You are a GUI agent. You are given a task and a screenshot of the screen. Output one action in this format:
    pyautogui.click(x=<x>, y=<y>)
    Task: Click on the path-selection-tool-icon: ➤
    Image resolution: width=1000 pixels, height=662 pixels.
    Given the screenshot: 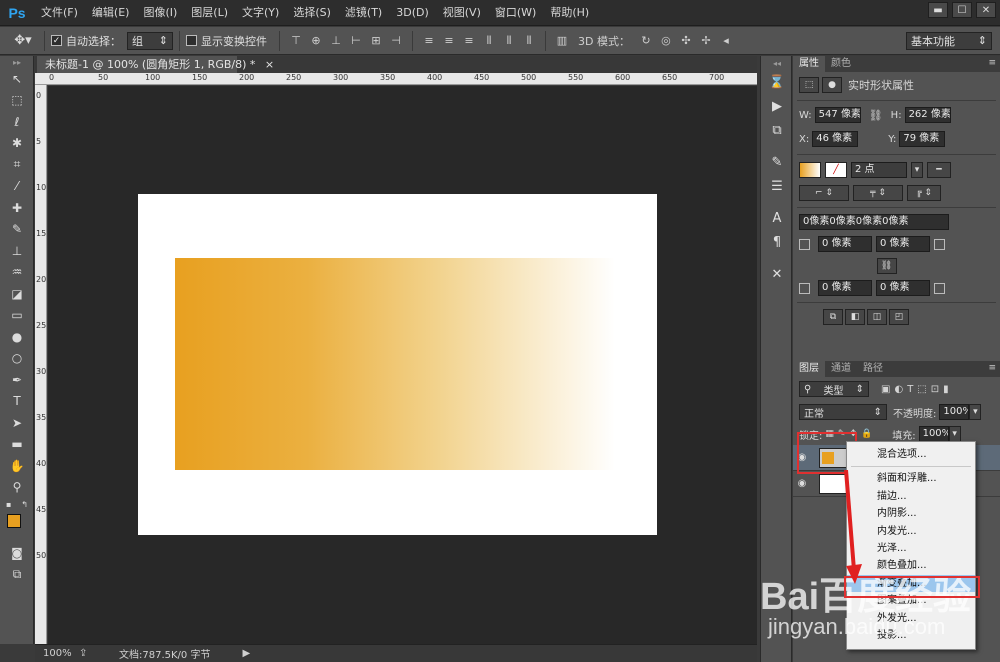 What is the action you would take?
    pyautogui.click(x=17, y=423)
    